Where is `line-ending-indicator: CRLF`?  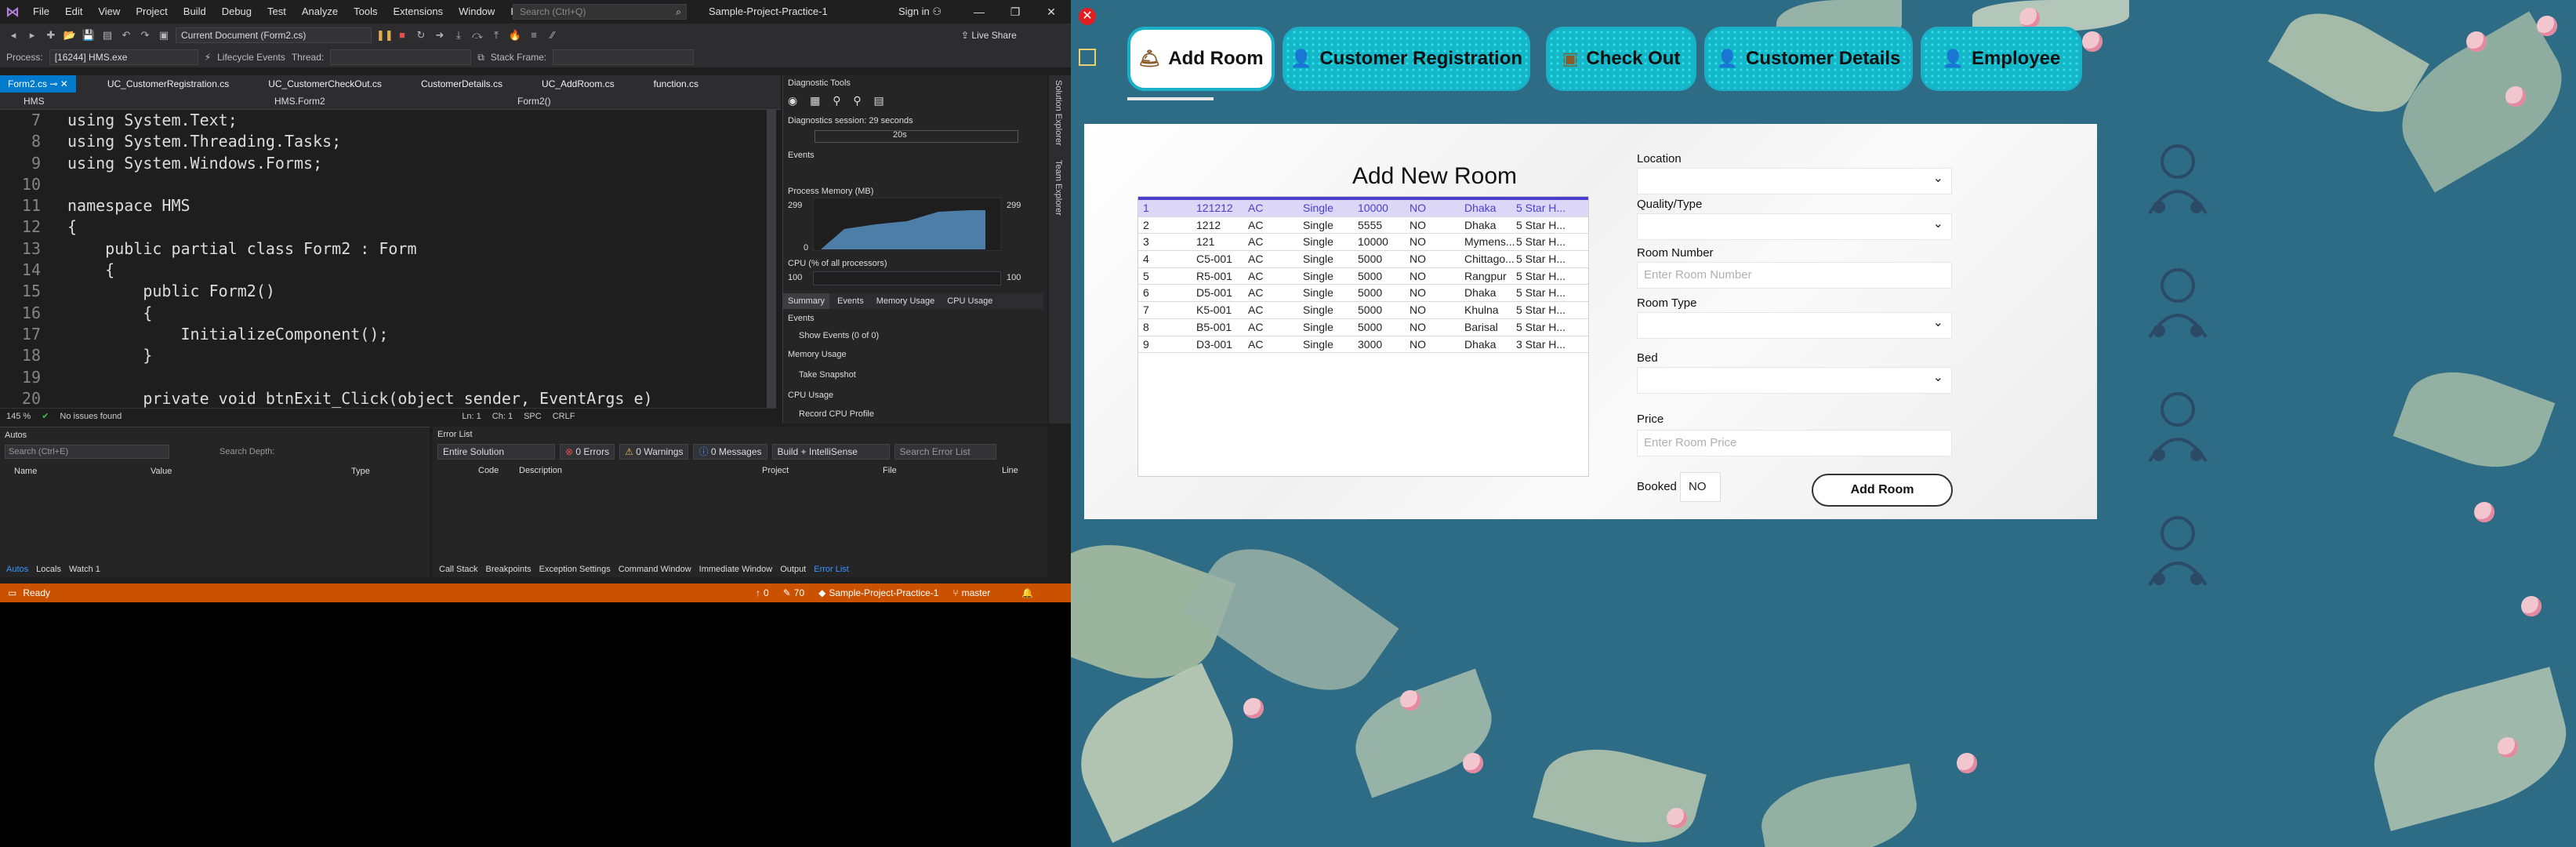 line-ending-indicator: CRLF is located at coordinates (564, 416).